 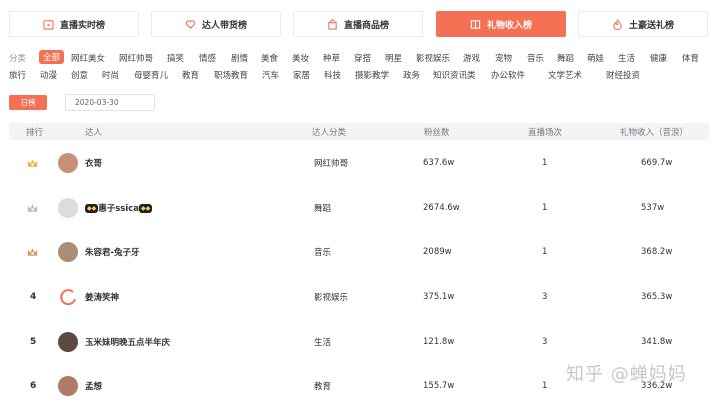 What do you see at coordinates (270, 75) in the screenshot?
I see `category-item: 汽车` at bounding box center [270, 75].